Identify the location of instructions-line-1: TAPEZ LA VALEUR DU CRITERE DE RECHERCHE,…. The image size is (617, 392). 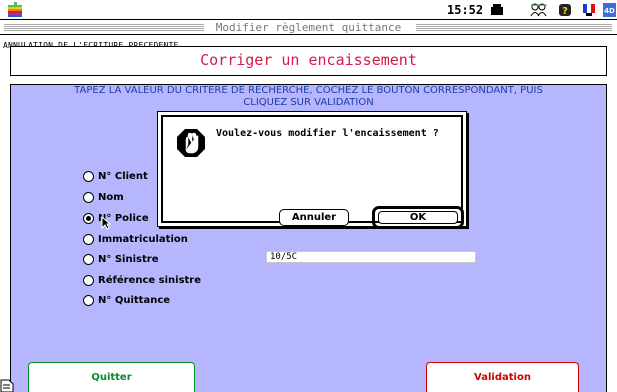
(308, 90).